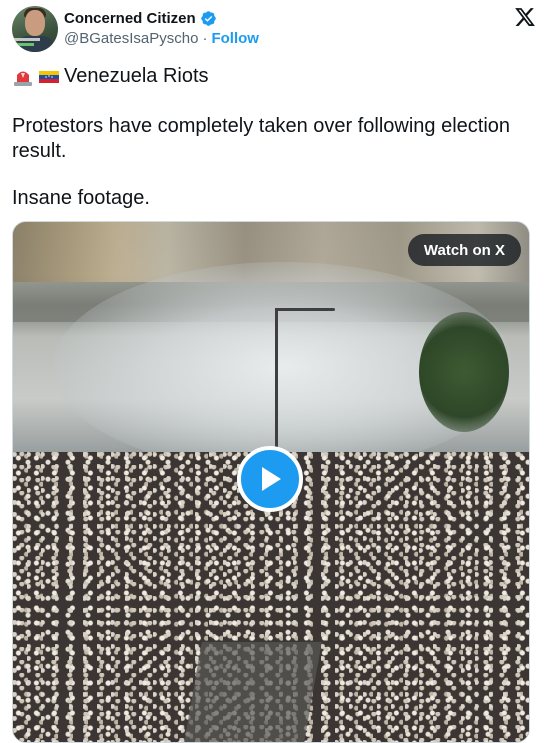  Describe the element at coordinates (136, 76) in the screenshot. I see `headline-text: Venezuela Riots` at that location.